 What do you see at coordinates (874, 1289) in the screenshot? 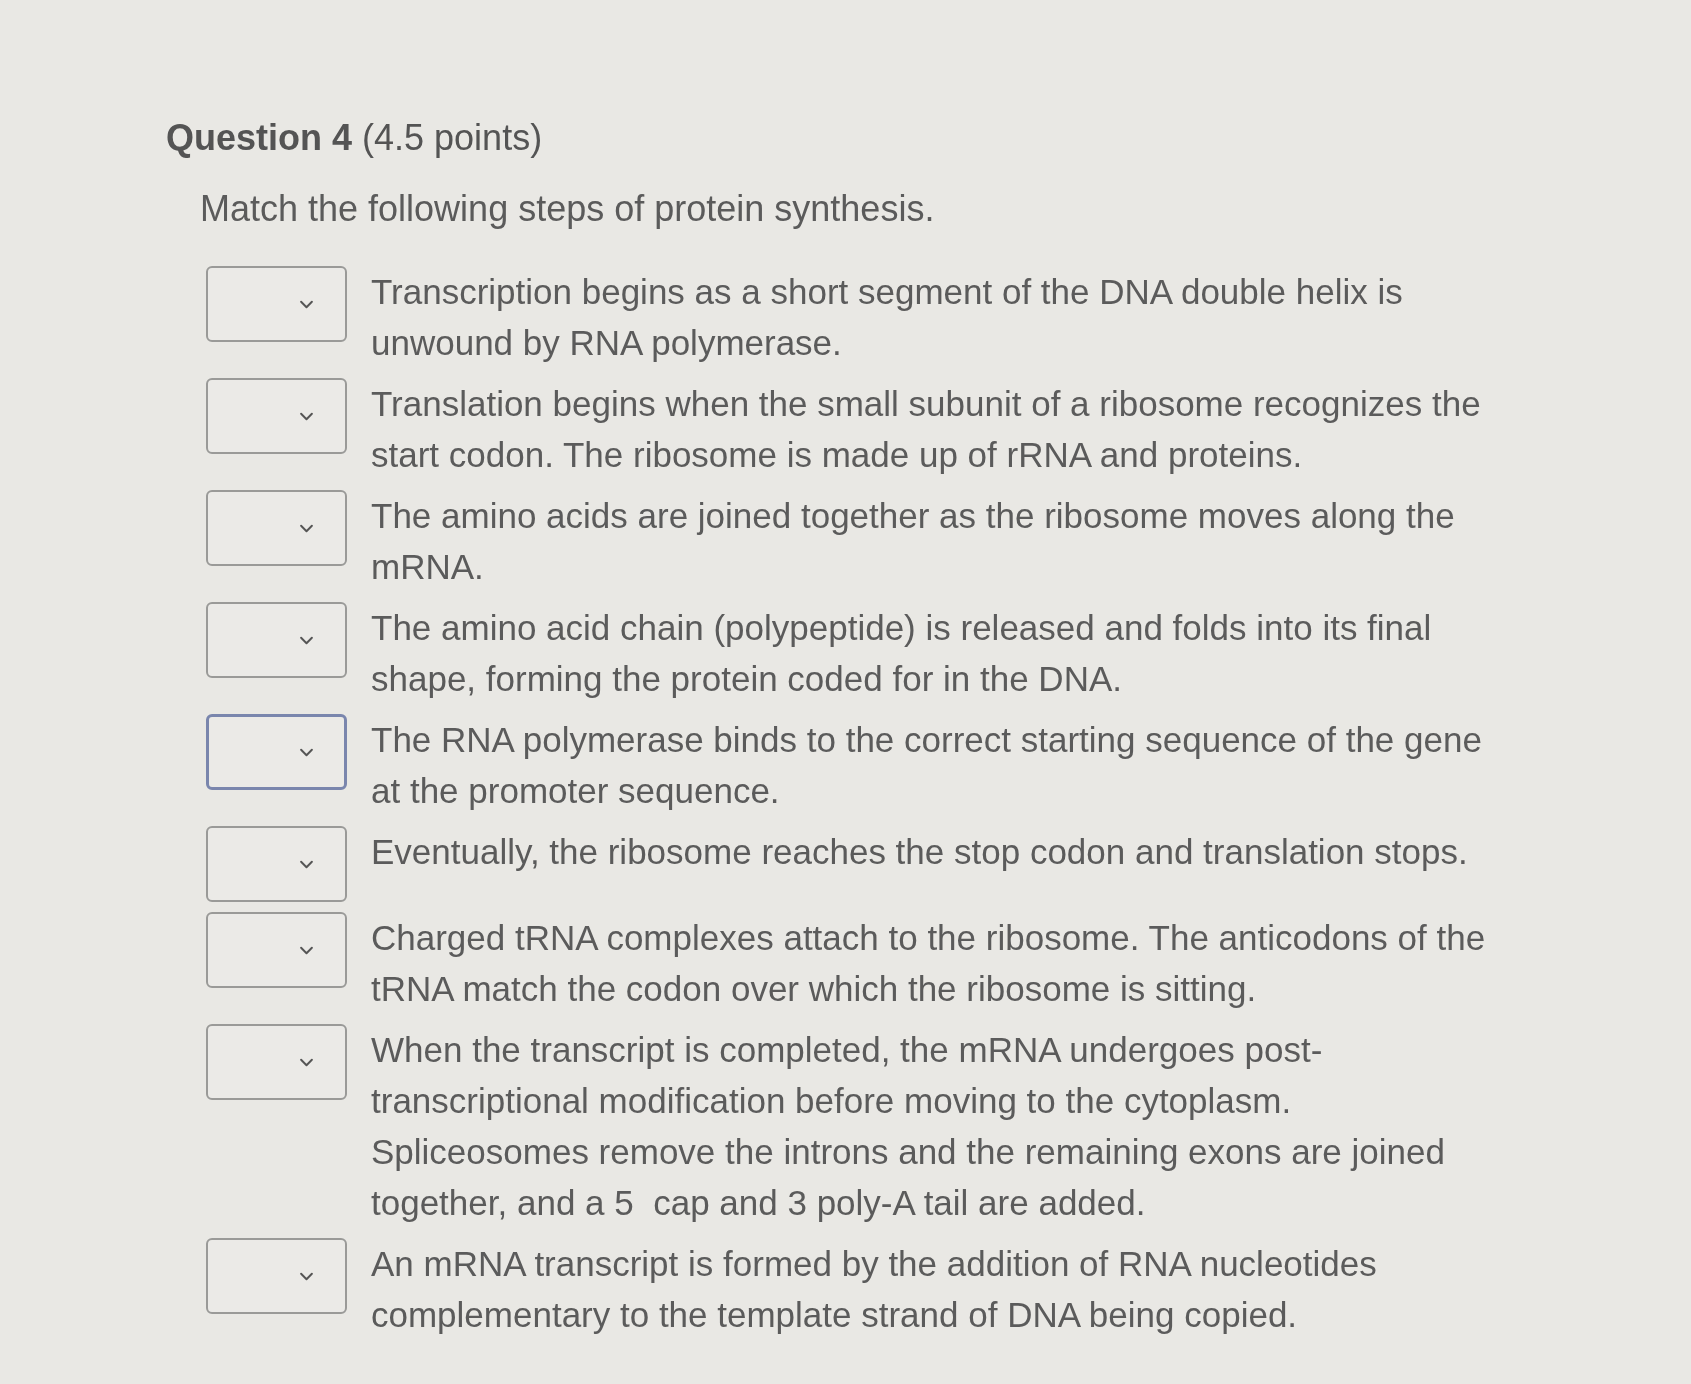
I see `step-description: An mRNA transcript is formed by the addition of RNA nucleotides complementary to the template strand of DNA being copied.` at bounding box center [874, 1289].